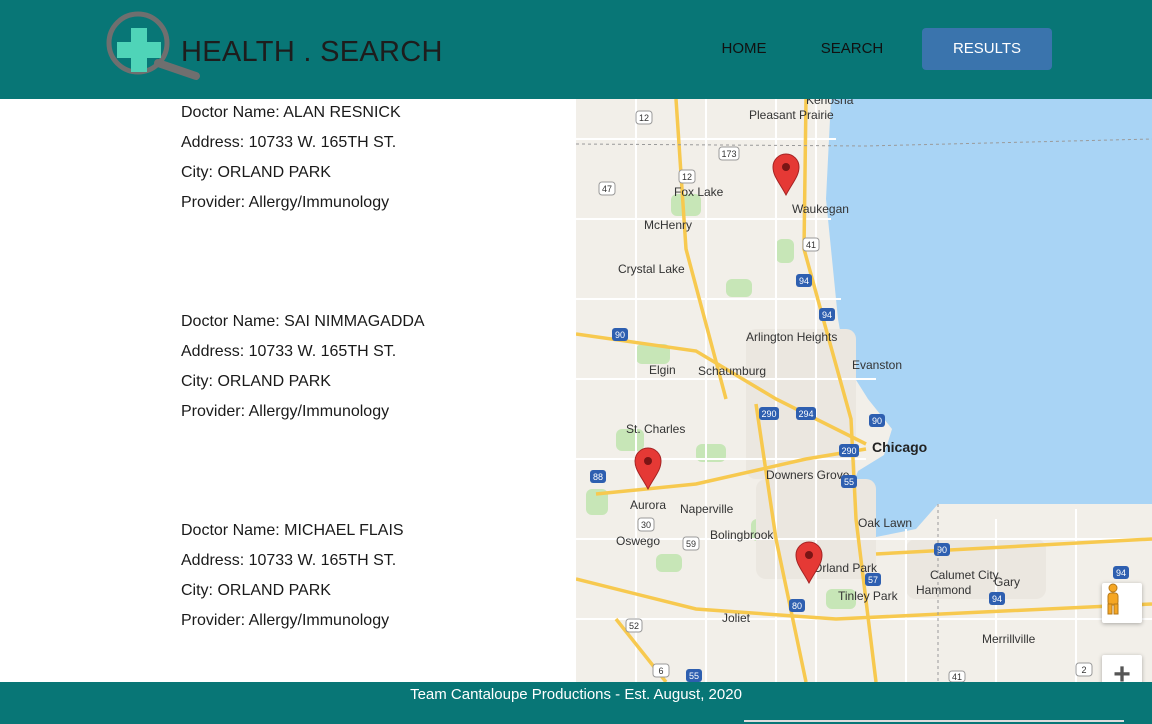 The image size is (1152, 724). I want to click on map-label-orland-park: Orland Park, so click(845, 568).